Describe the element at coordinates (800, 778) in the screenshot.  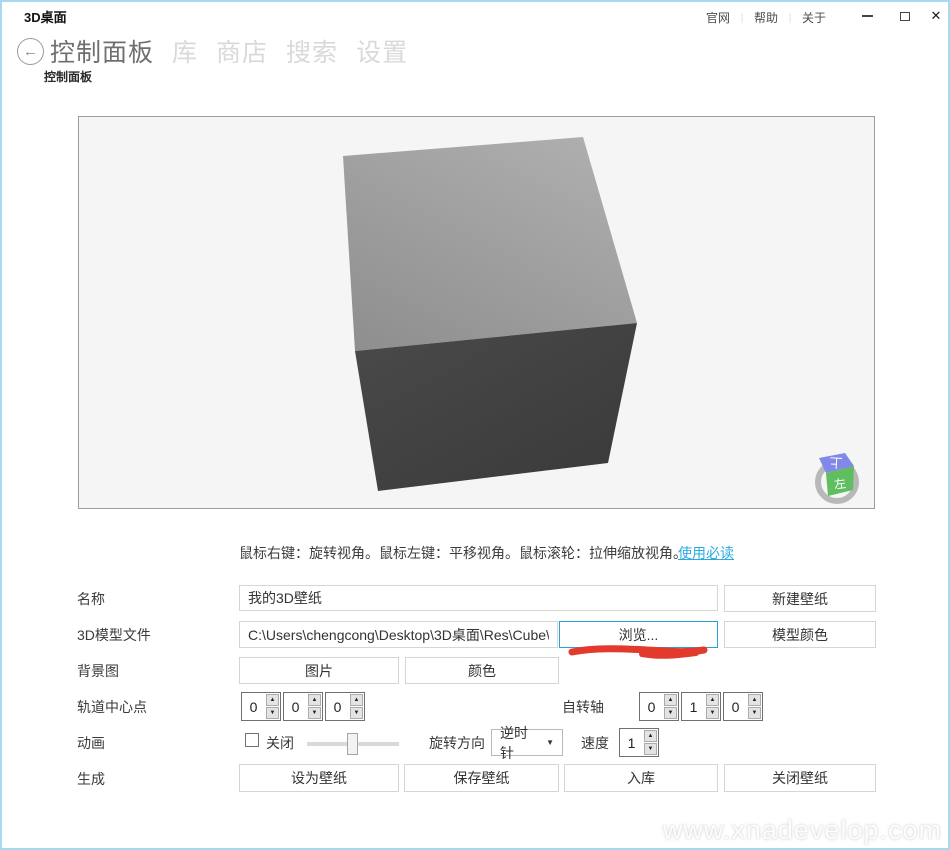
I see `close-wallpaper-button: 关闭壁纸` at that location.